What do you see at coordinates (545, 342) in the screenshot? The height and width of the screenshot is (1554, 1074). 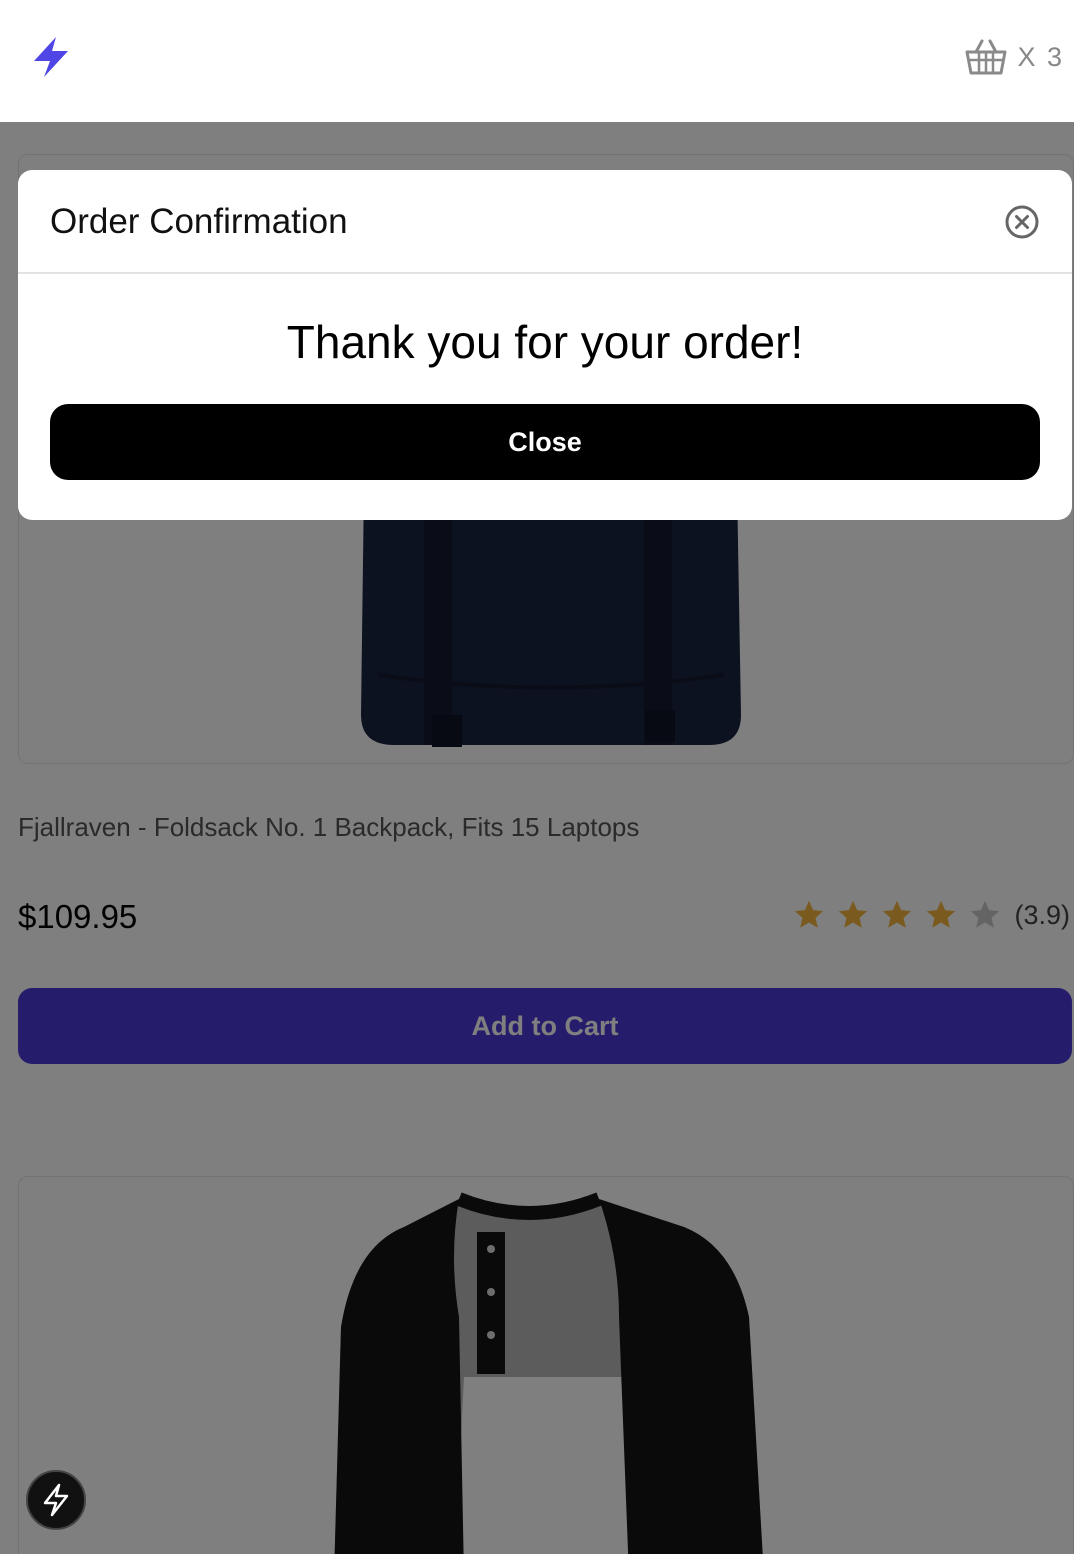 I see `modal-message: Thank you for your order!` at bounding box center [545, 342].